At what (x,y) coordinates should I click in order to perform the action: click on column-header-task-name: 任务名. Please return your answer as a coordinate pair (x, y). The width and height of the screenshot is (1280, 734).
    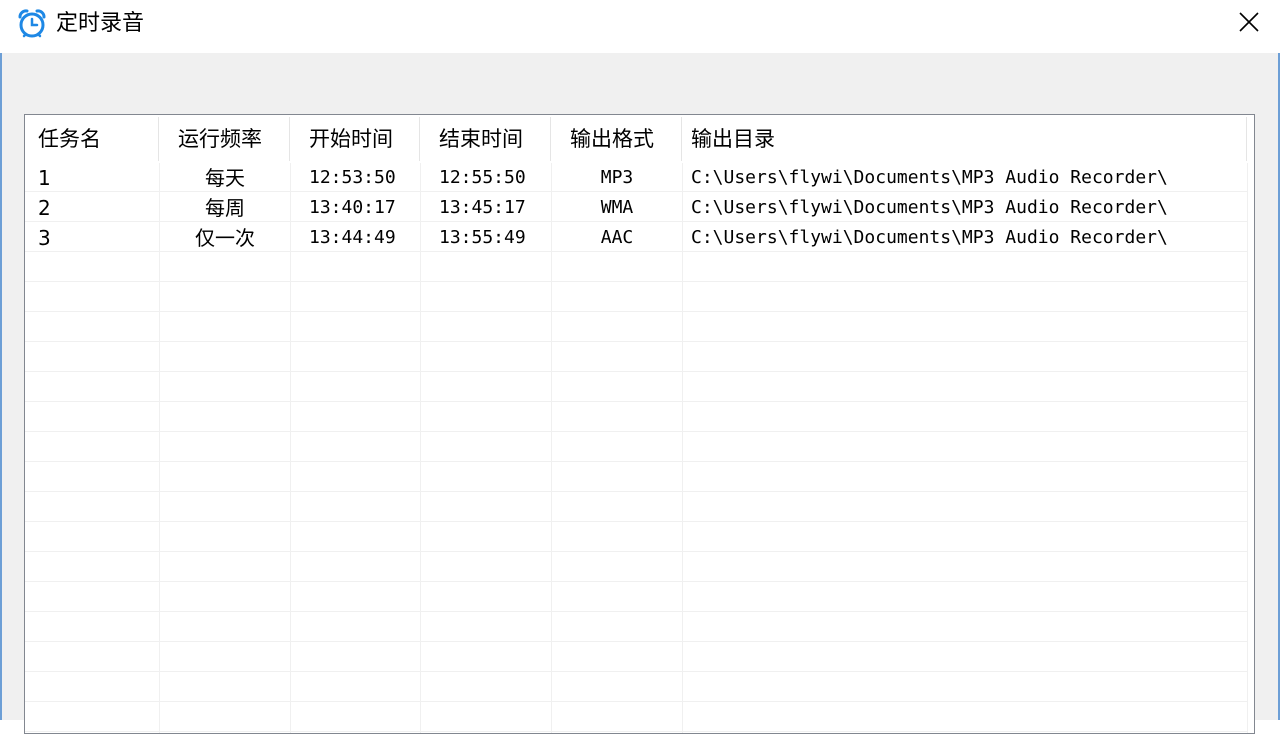
    Looking at the image, I should click on (69, 139).